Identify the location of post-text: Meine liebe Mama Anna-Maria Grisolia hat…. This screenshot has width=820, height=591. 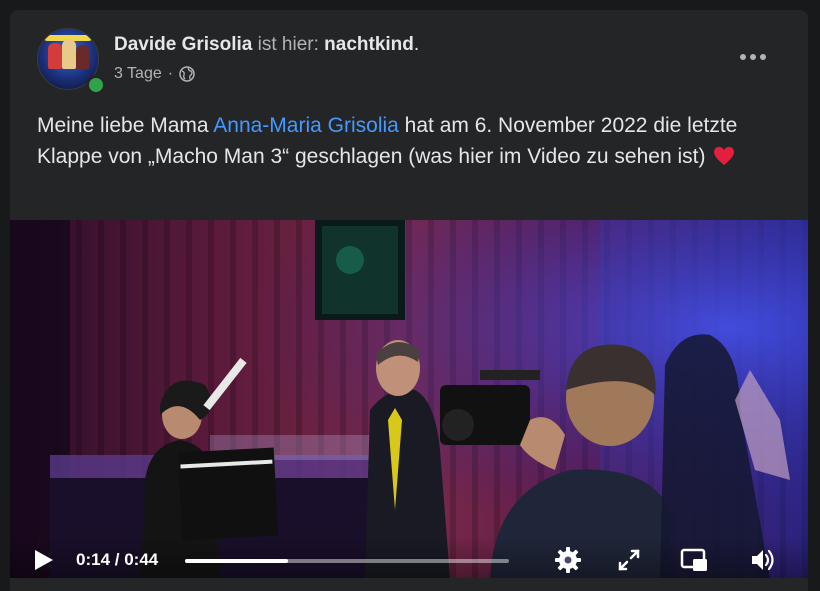
(412, 141).